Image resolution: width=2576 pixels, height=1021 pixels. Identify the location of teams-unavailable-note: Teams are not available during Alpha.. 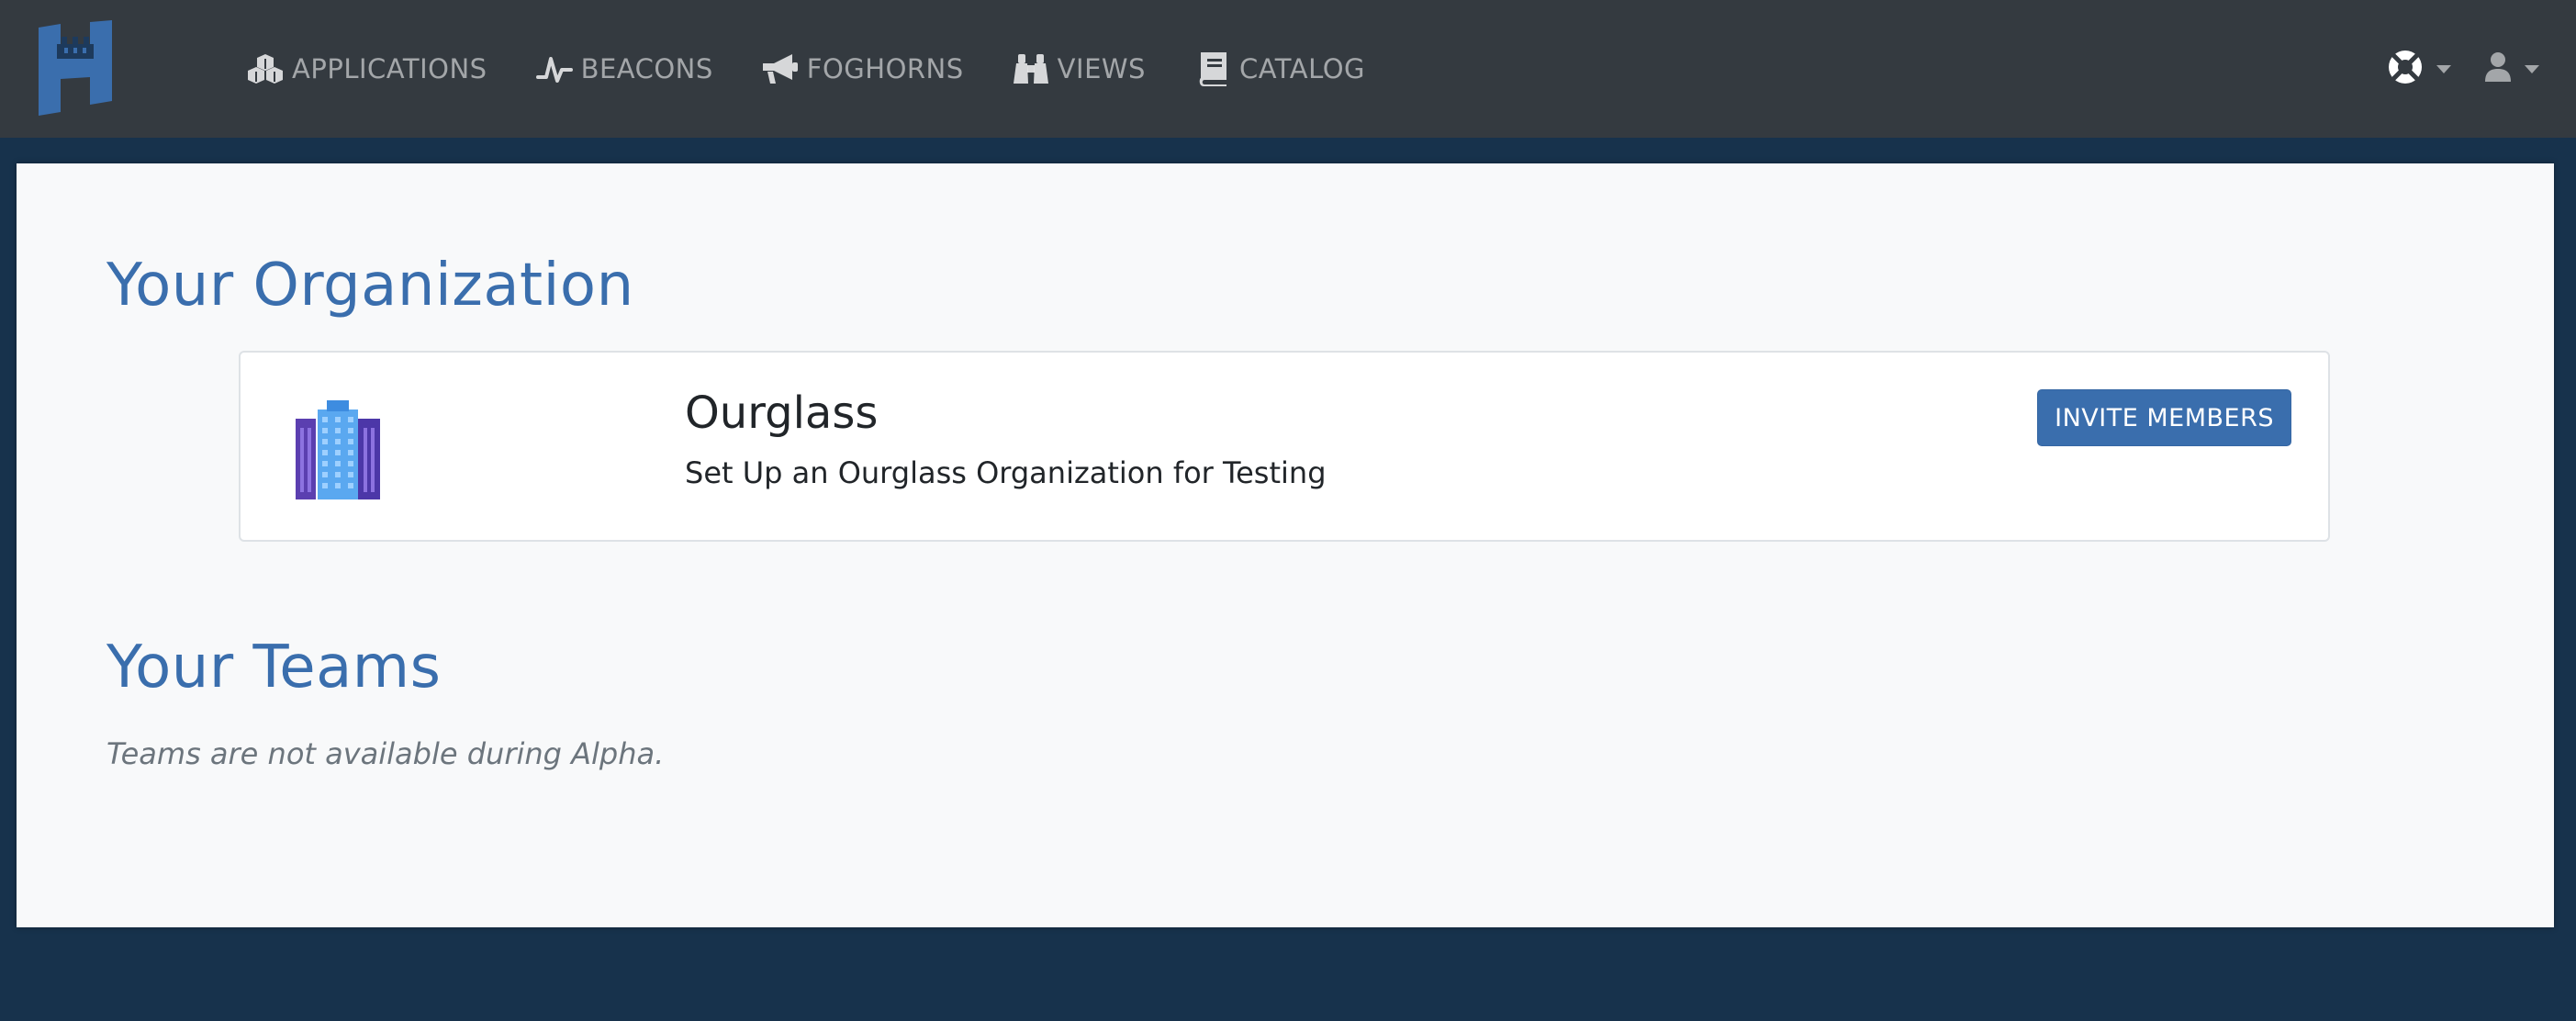
(385, 753).